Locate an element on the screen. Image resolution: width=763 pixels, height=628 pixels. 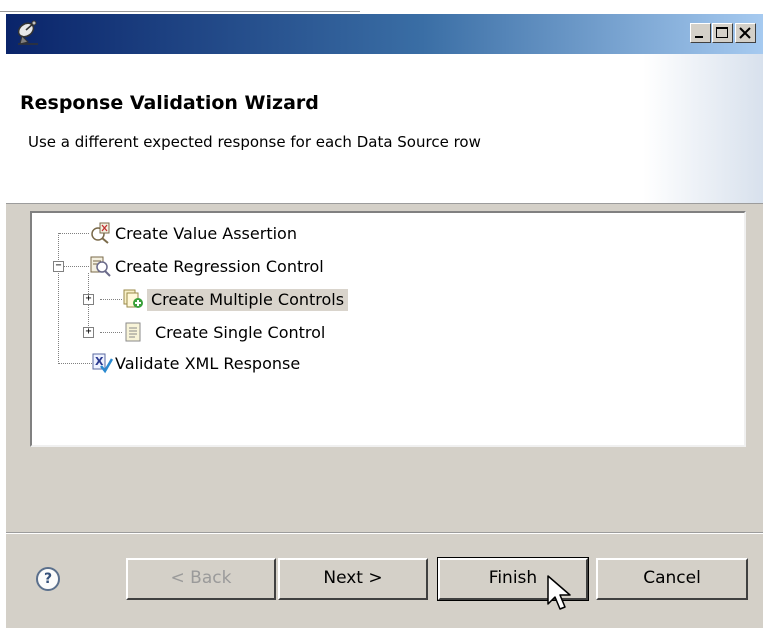
minimize-icon is located at coordinates (699, 37).